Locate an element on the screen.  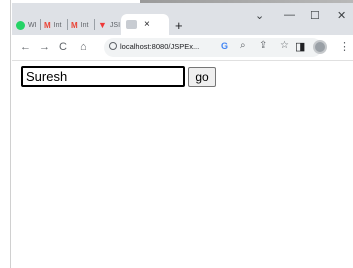
vivaldi-icon: ▼ is located at coordinates (102, 25).